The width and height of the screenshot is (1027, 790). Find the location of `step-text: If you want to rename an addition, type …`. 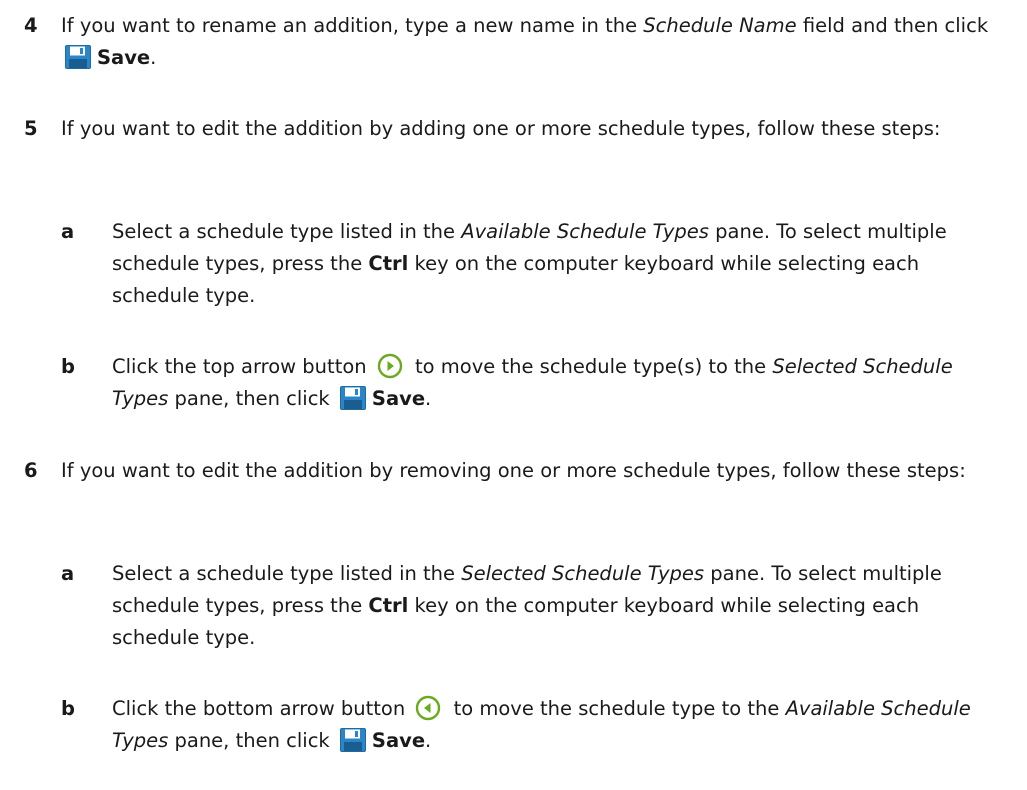

step-text: If you want to rename an addition, type … is located at coordinates (535, 42).